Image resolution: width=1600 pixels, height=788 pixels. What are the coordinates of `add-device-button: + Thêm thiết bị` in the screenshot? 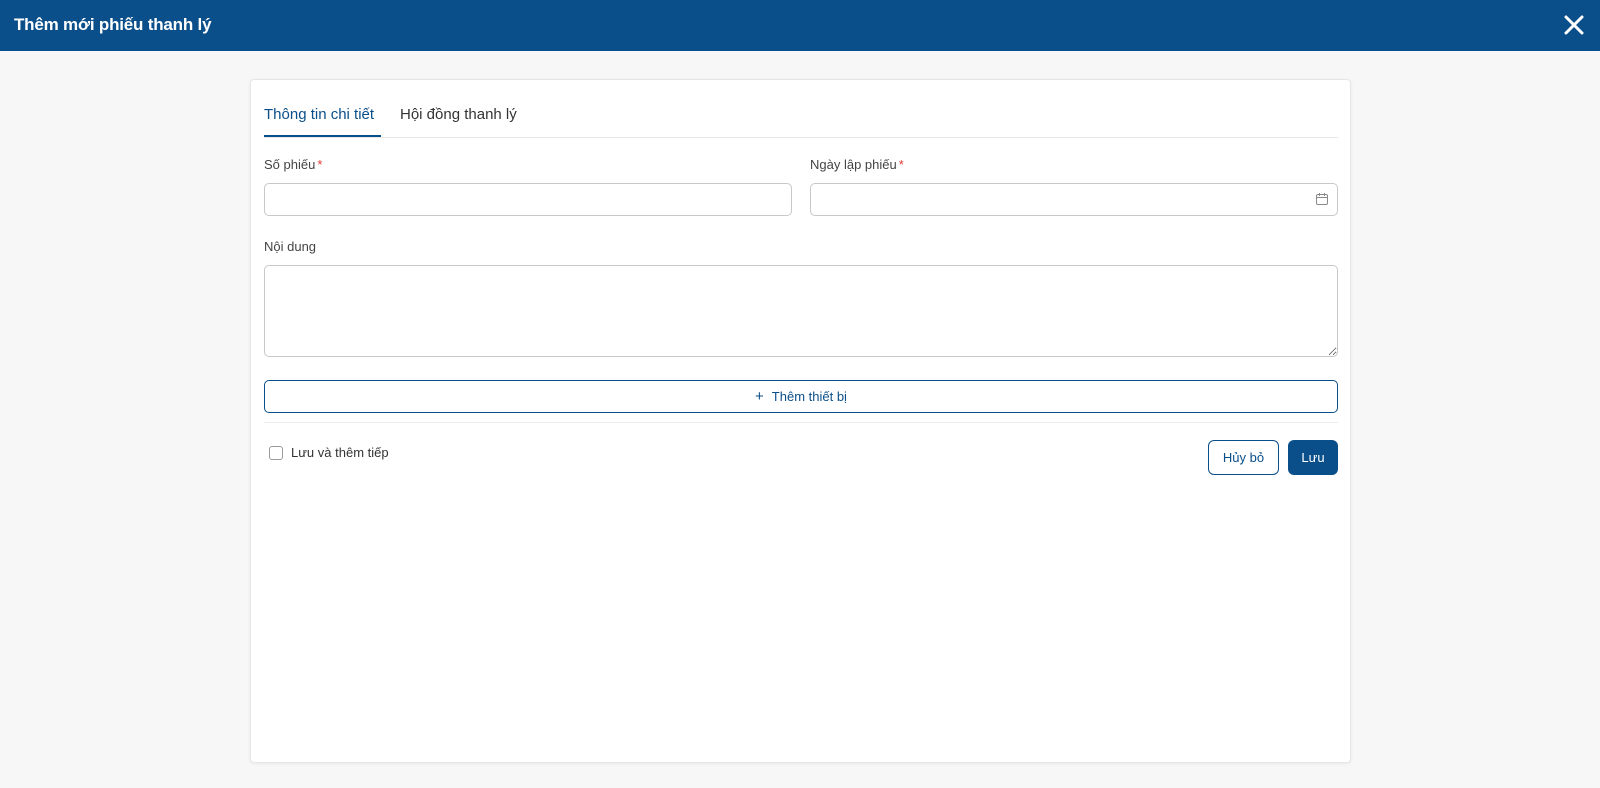 It's located at (801, 396).